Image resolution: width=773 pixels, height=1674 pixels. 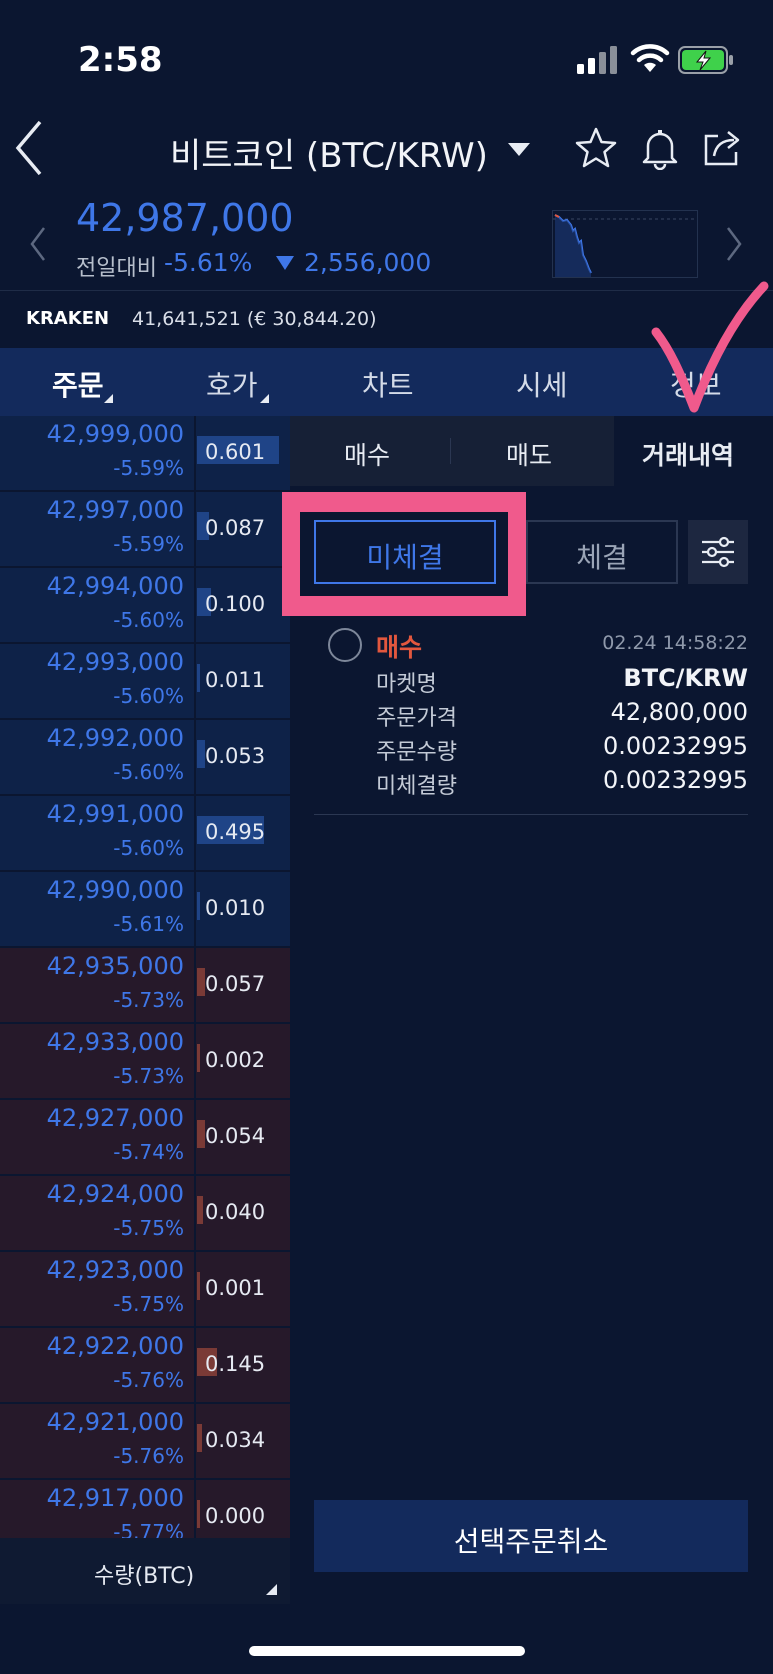 What do you see at coordinates (145, 1571) in the screenshot?
I see `orderbook-footer: 수량(BTC)` at bounding box center [145, 1571].